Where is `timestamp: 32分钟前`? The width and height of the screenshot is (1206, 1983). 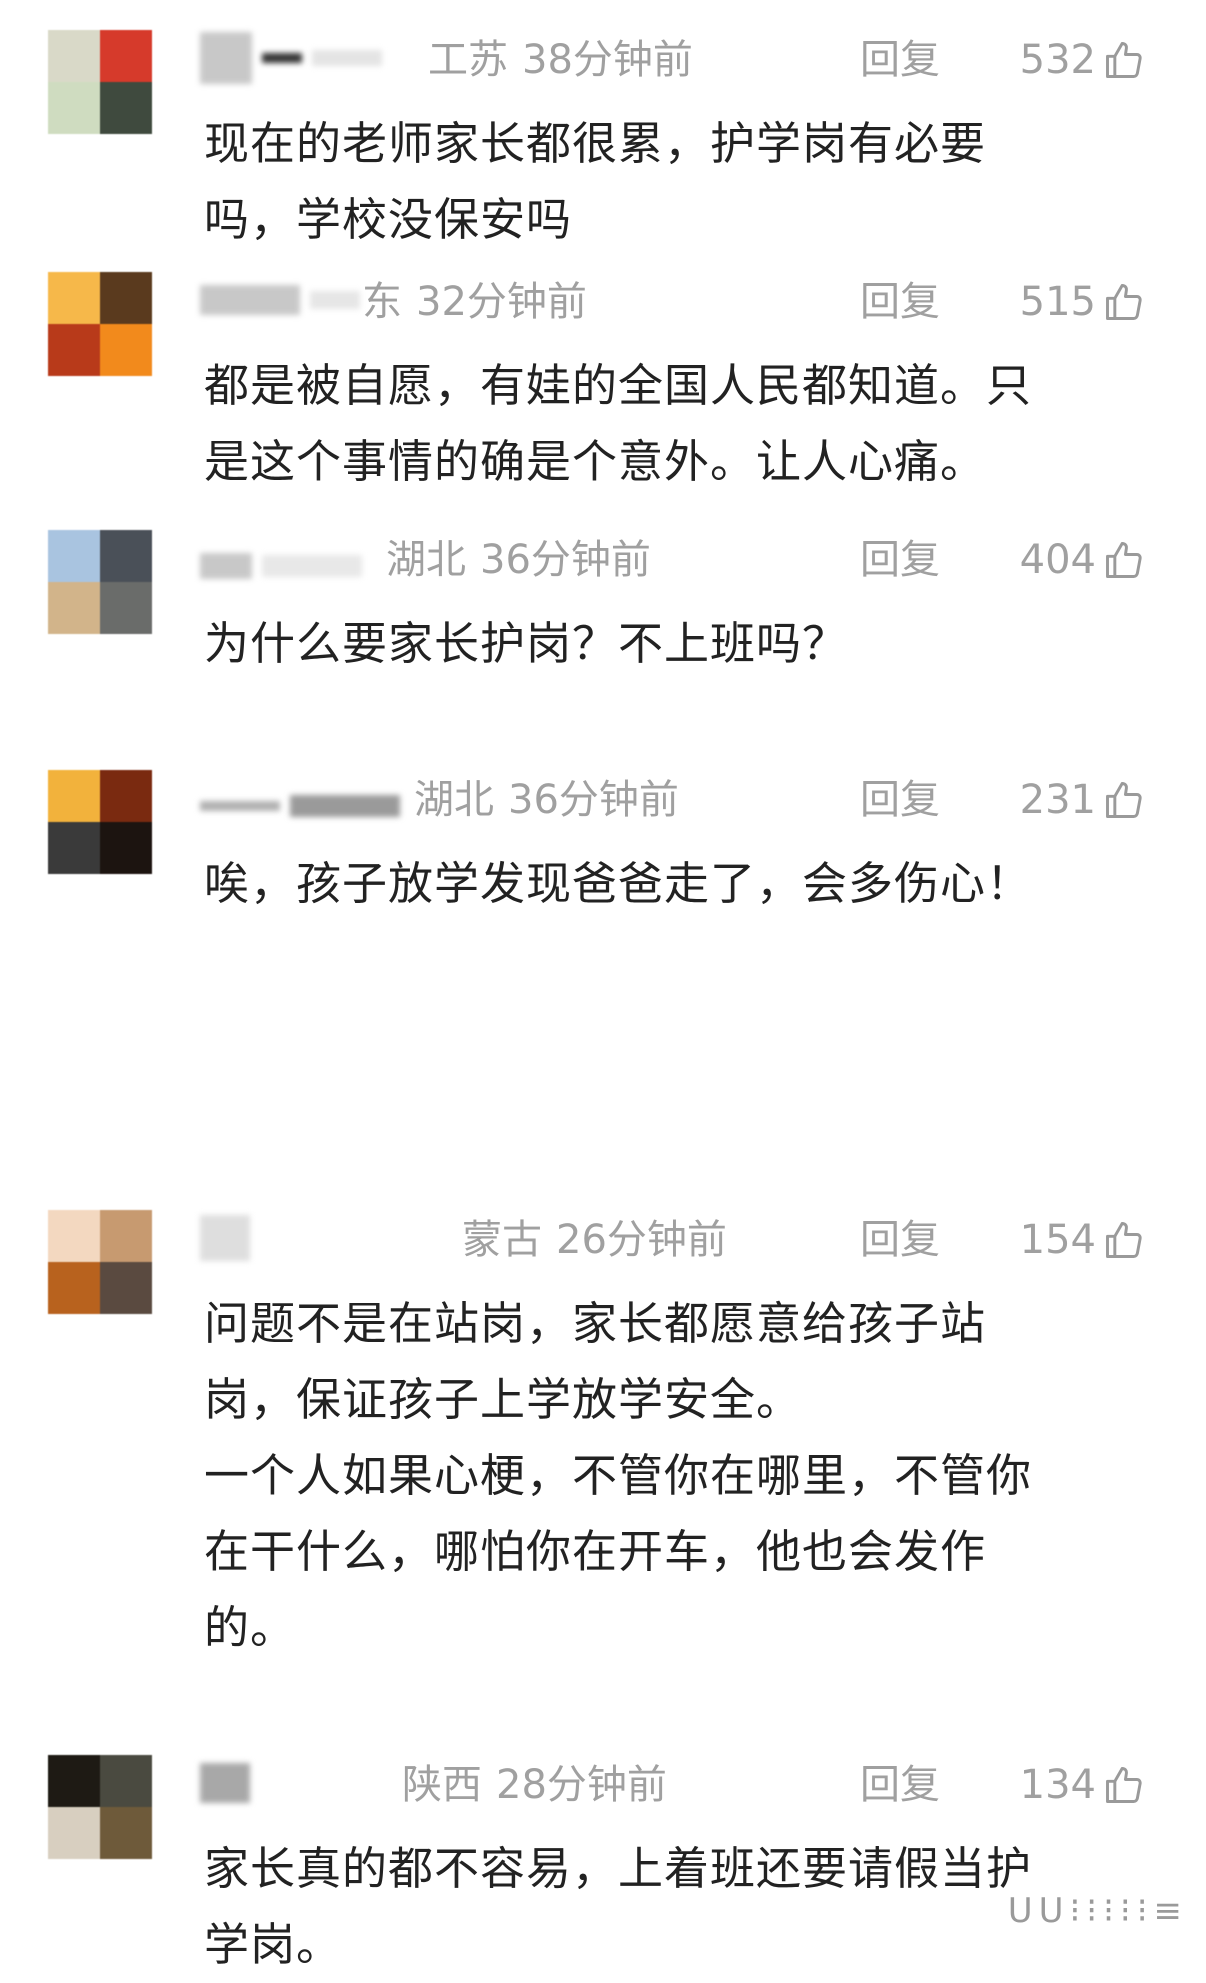
timestamp: 32分钟前 is located at coordinates (501, 302).